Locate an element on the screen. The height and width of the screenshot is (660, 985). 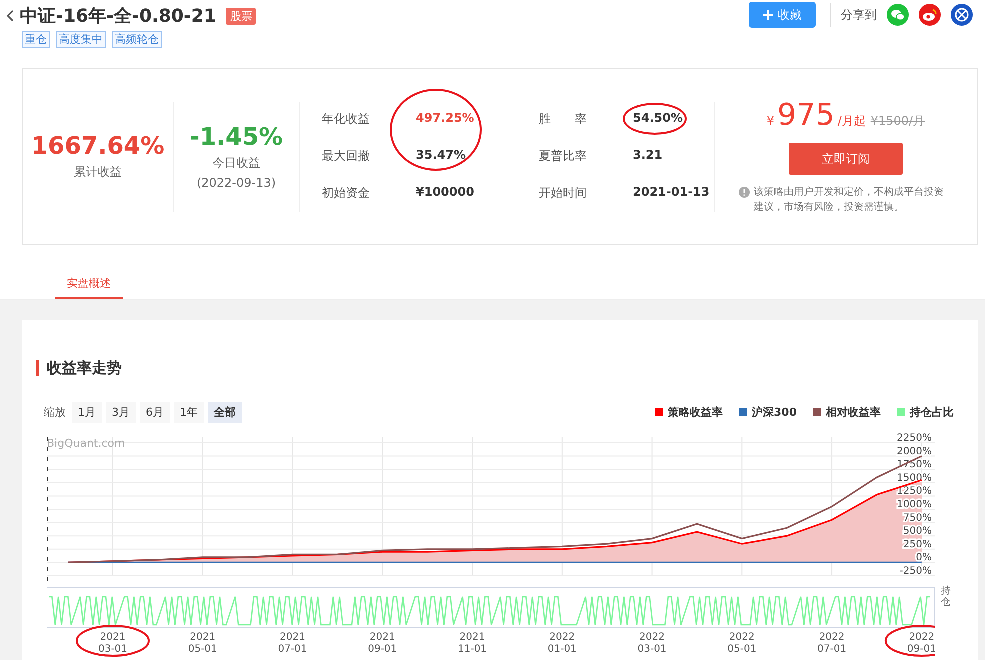
y-tick-label: 1500% is located at coordinates (914, 478).